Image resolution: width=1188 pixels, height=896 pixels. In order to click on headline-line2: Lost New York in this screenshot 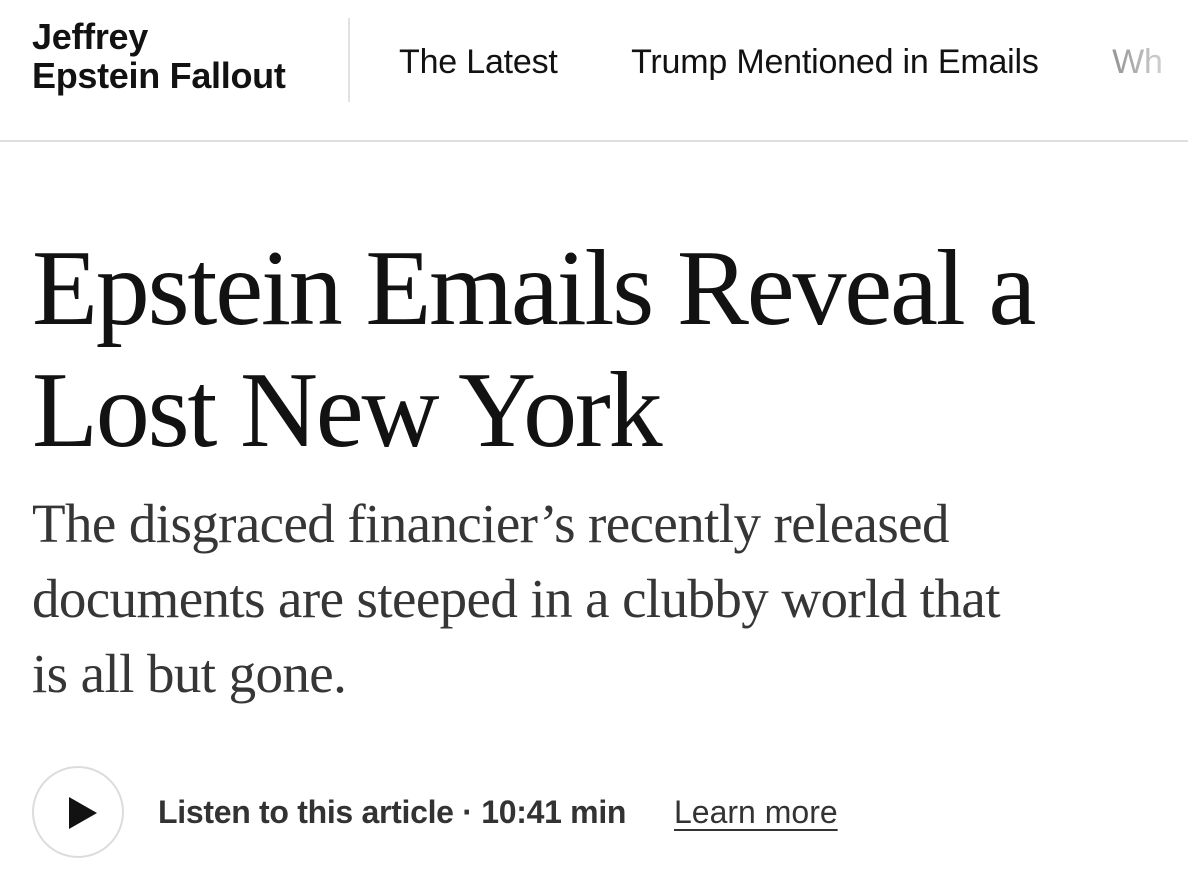, I will do `click(347, 410)`.